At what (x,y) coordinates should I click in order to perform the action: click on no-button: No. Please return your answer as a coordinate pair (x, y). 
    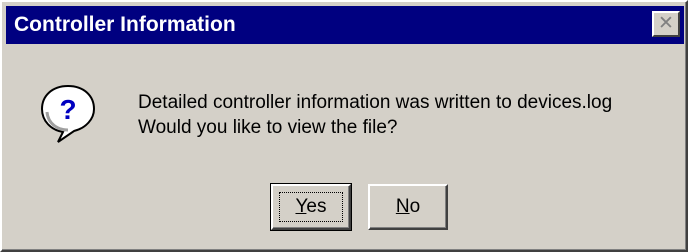
    Looking at the image, I should click on (408, 207).